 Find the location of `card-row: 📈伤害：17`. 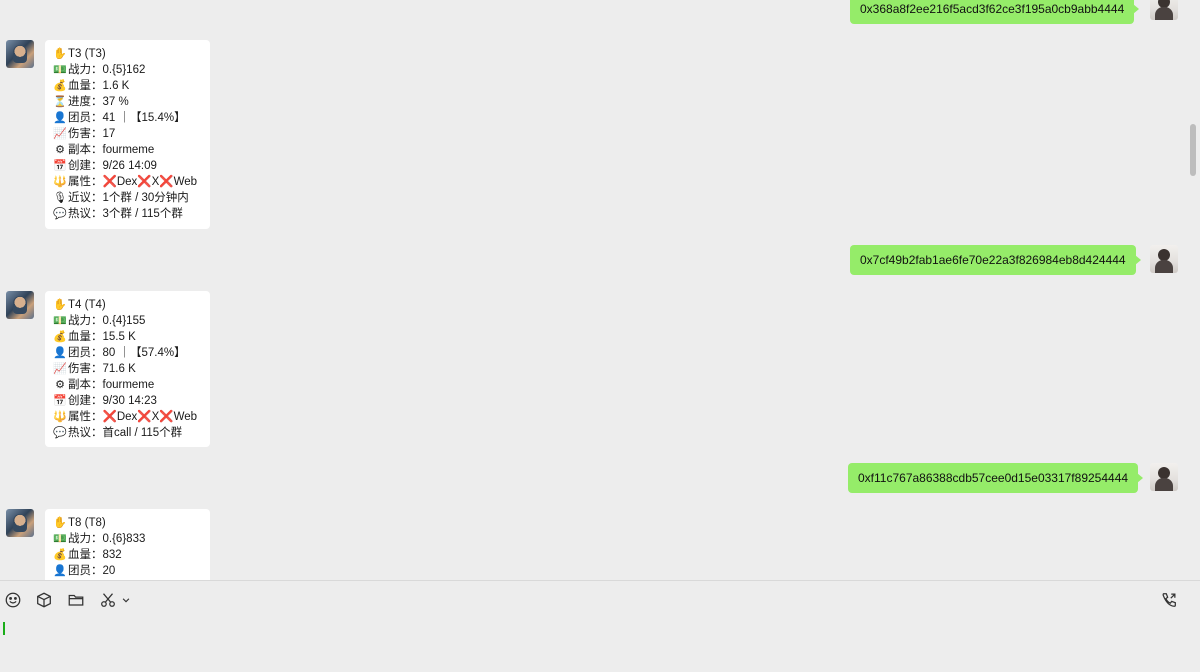

card-row: 📈伤害：17 is located at coordinates (127, 134).